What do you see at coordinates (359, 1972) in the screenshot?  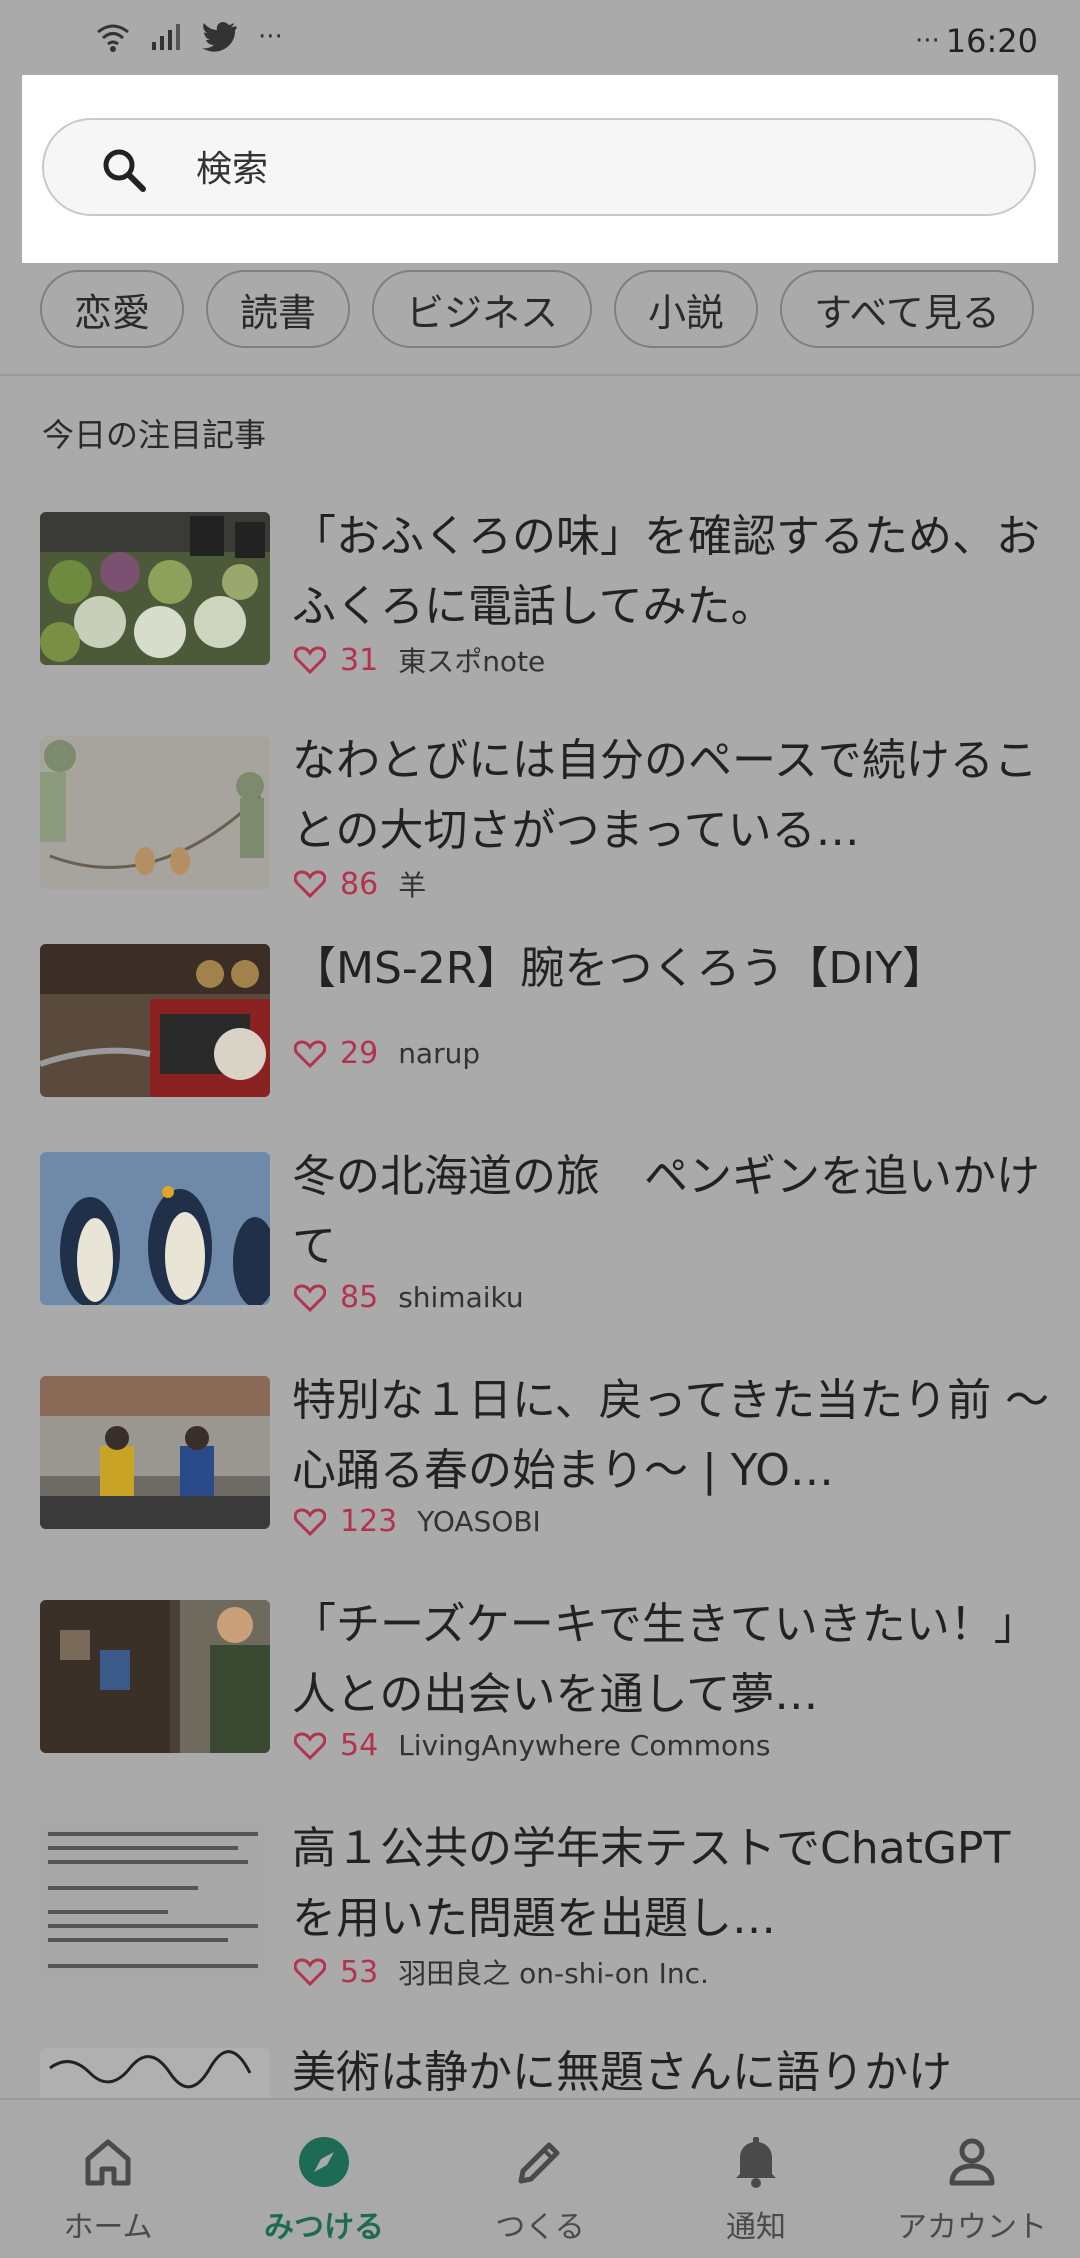 I see `like-count: 53` at bounding box center [359, 1972].